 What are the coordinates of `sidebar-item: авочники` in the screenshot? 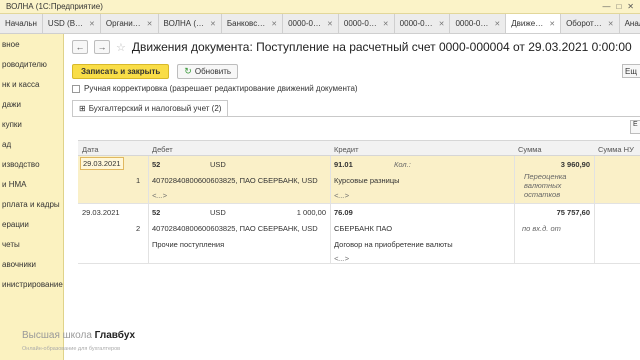 It's located at (31, 264).